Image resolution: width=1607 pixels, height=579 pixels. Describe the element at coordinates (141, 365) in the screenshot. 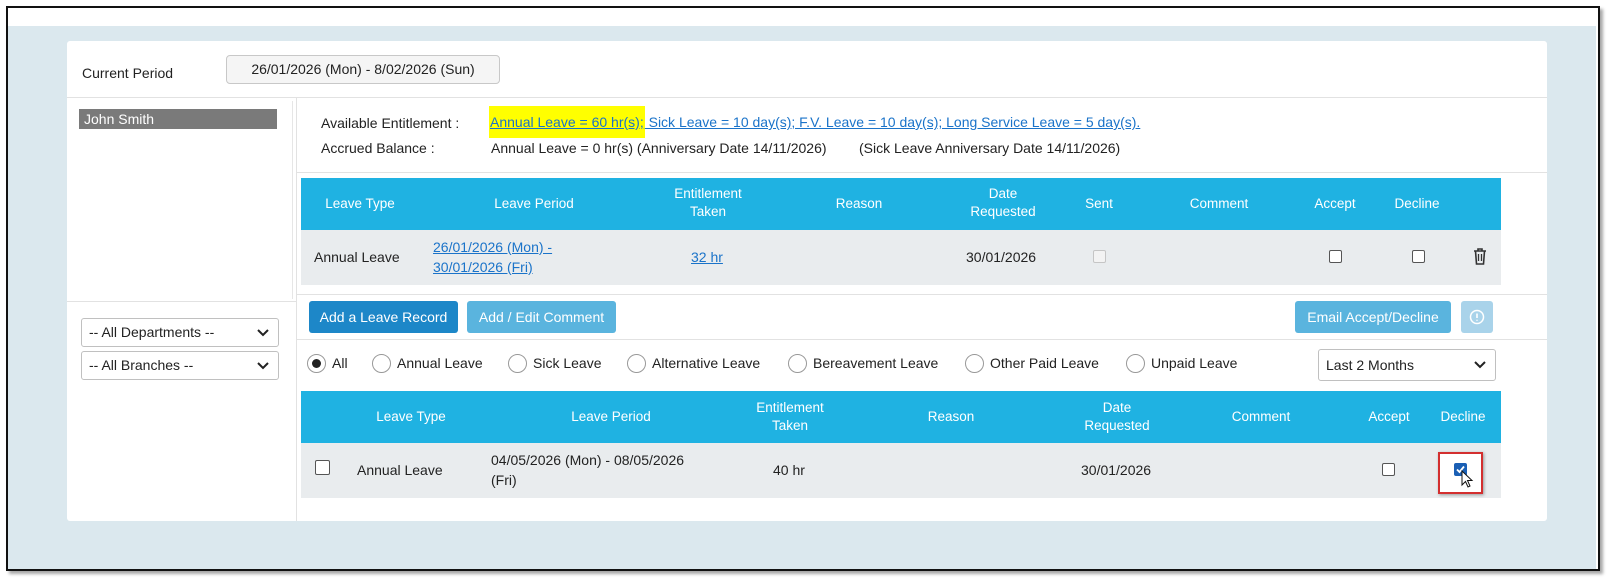

I see `branch-select-value: -- All Branches --` at that location.